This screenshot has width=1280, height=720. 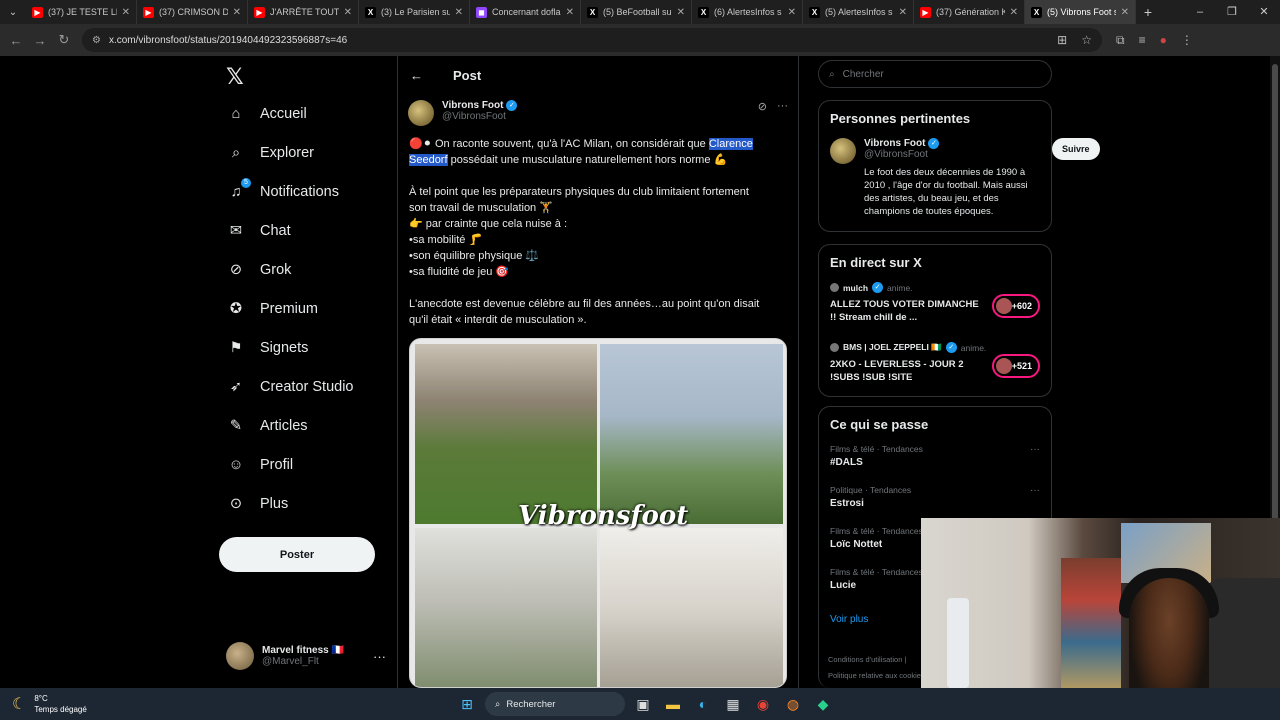 I want to click on extensions-icon: ⧉, so click(x=1120, y=40).